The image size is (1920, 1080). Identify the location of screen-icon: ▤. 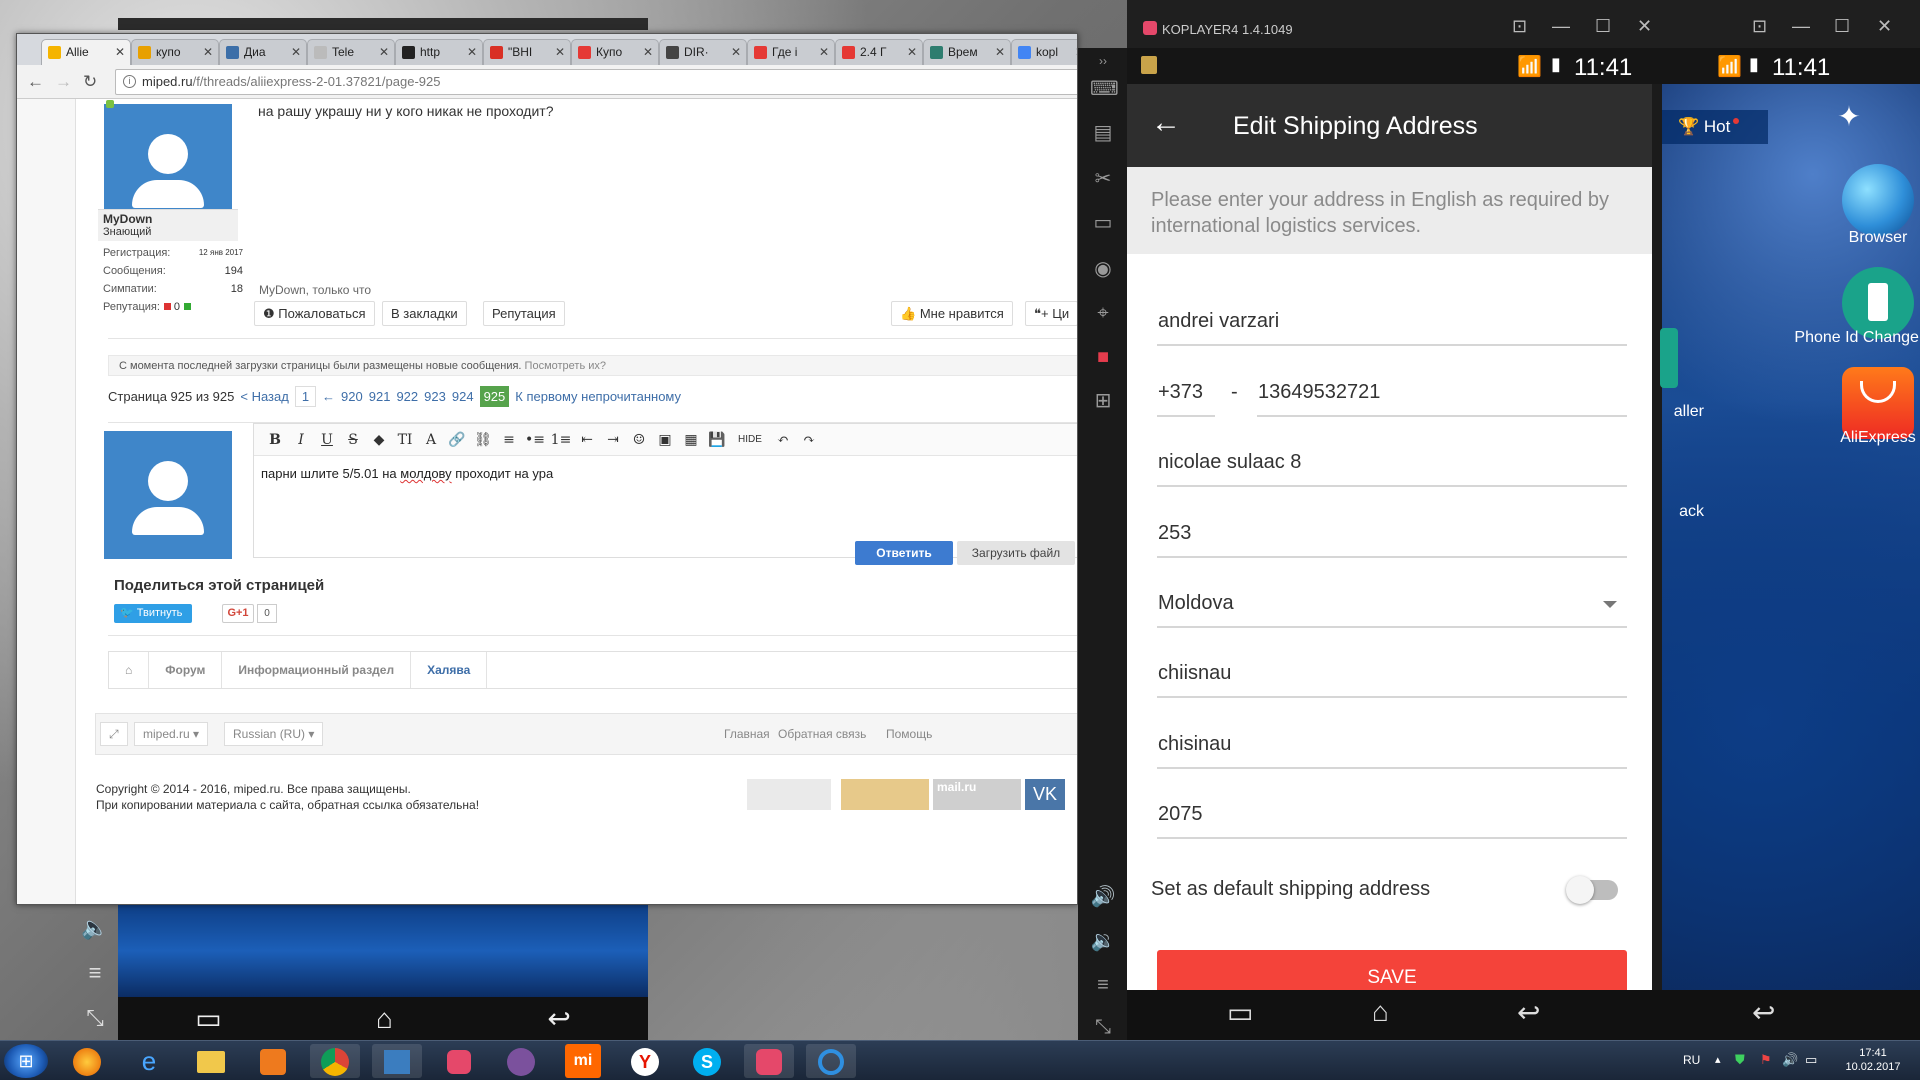
(1103, 133).